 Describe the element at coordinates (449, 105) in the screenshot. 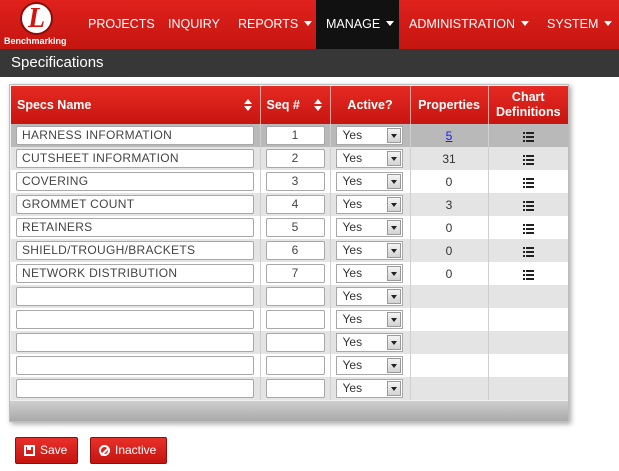

I see `col-header-properties: Properties` at that location.